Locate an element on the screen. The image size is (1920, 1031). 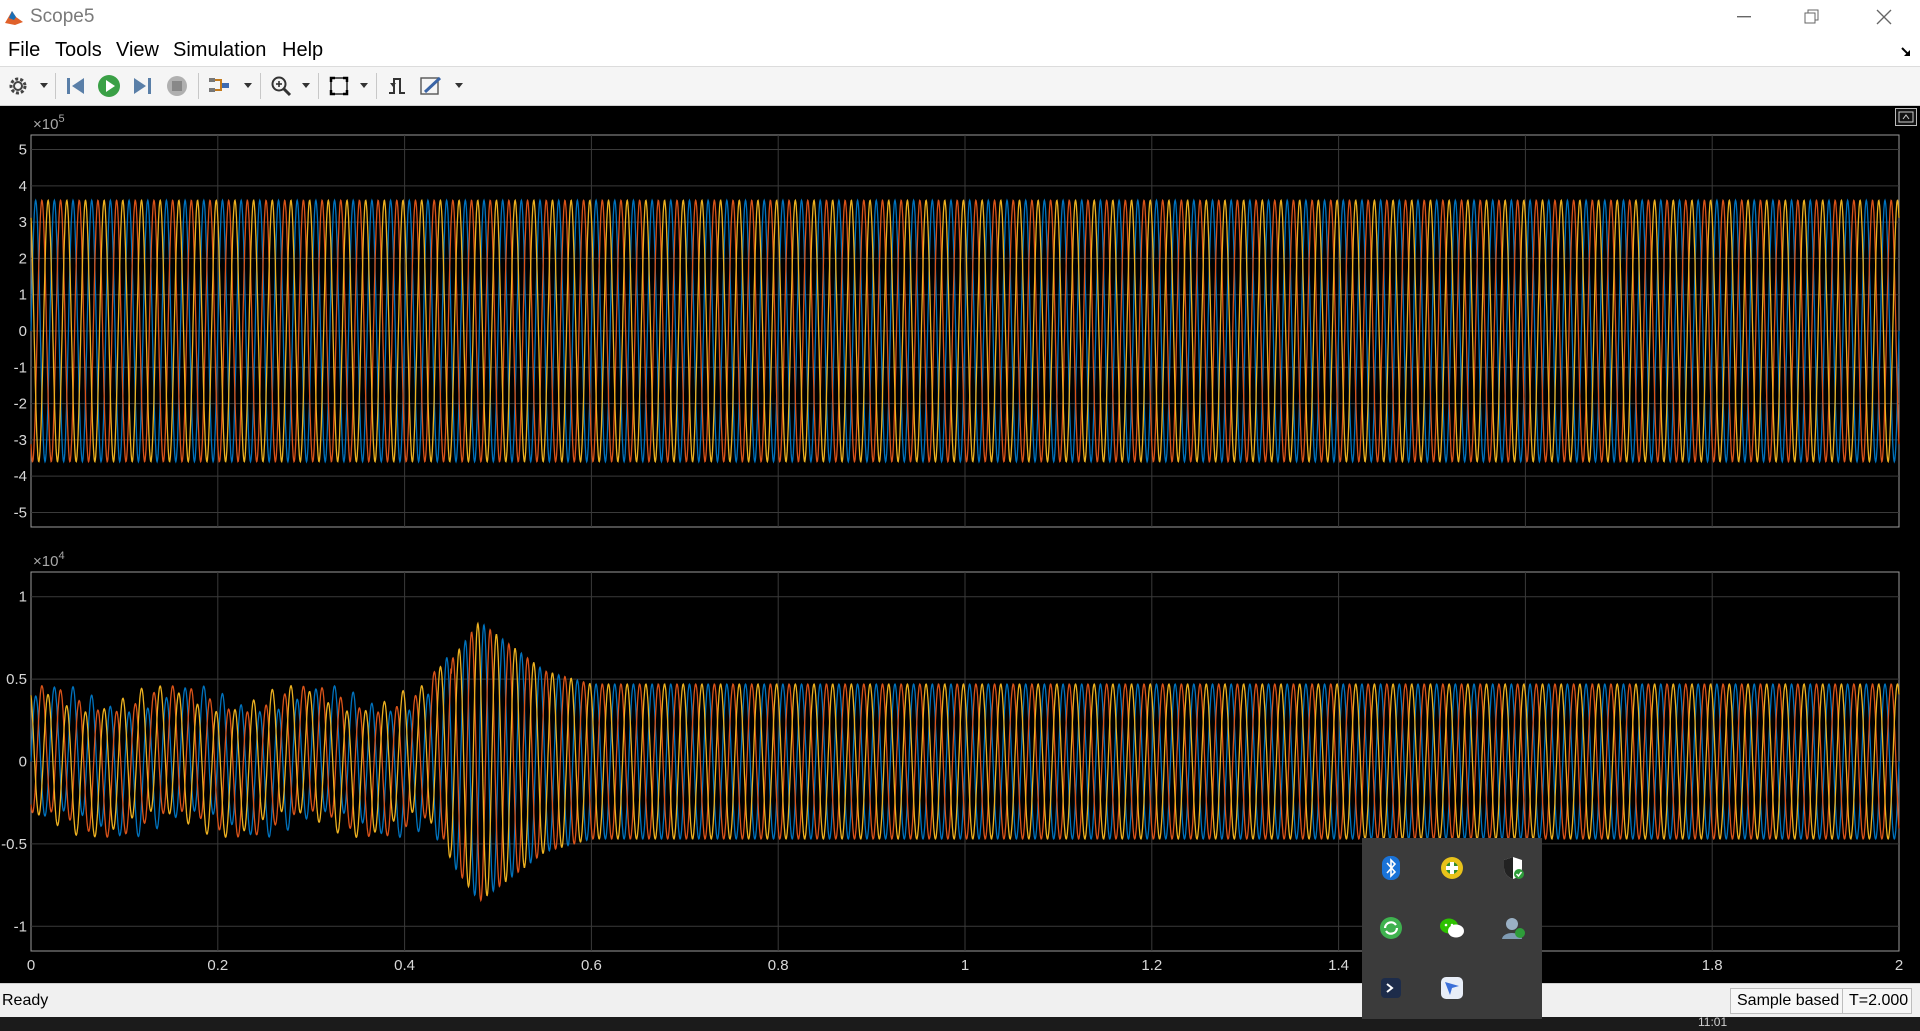
minimize-icon is located at coordinates (1744, 17).